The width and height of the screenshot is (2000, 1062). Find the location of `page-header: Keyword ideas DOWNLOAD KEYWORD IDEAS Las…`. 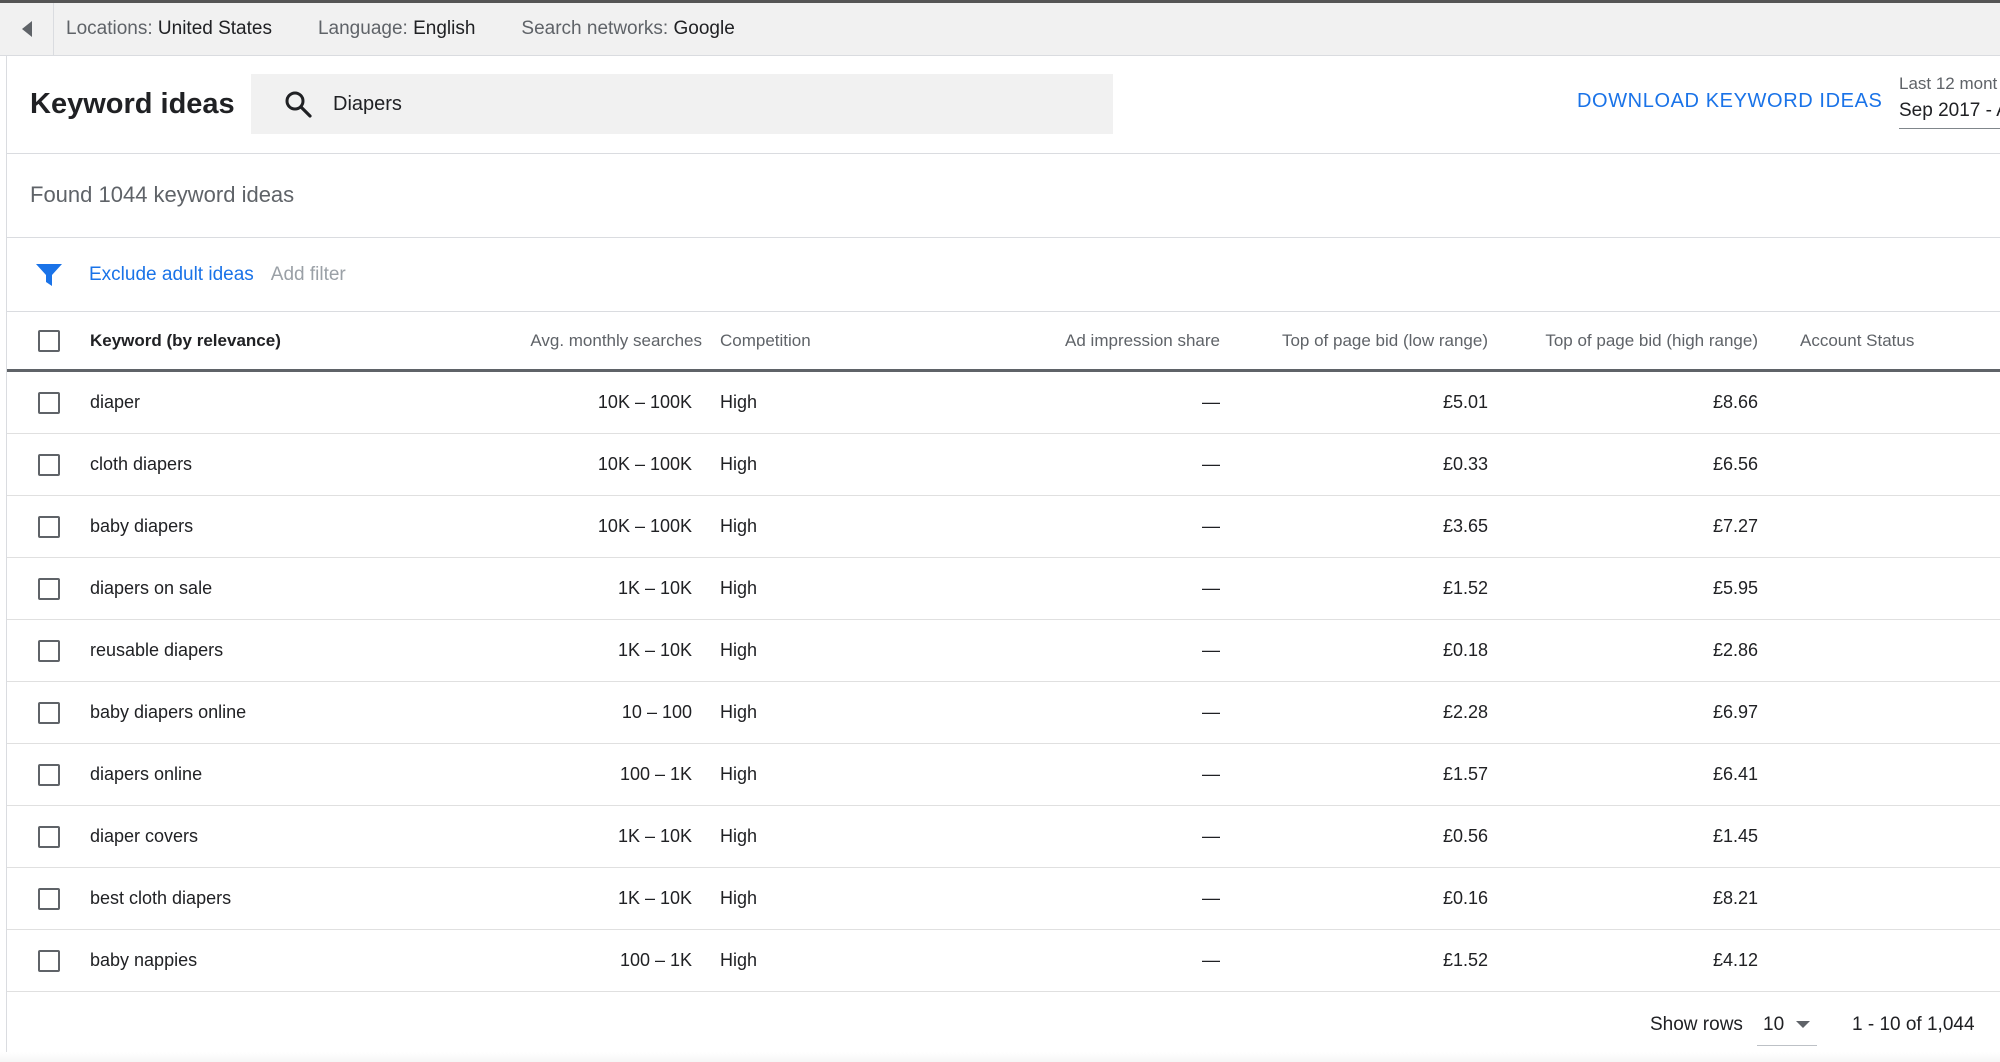

page-header: Keyword ideas DOWNLOAD KEYWORD IDEAS Las… is located at coordinates (1003, 105).